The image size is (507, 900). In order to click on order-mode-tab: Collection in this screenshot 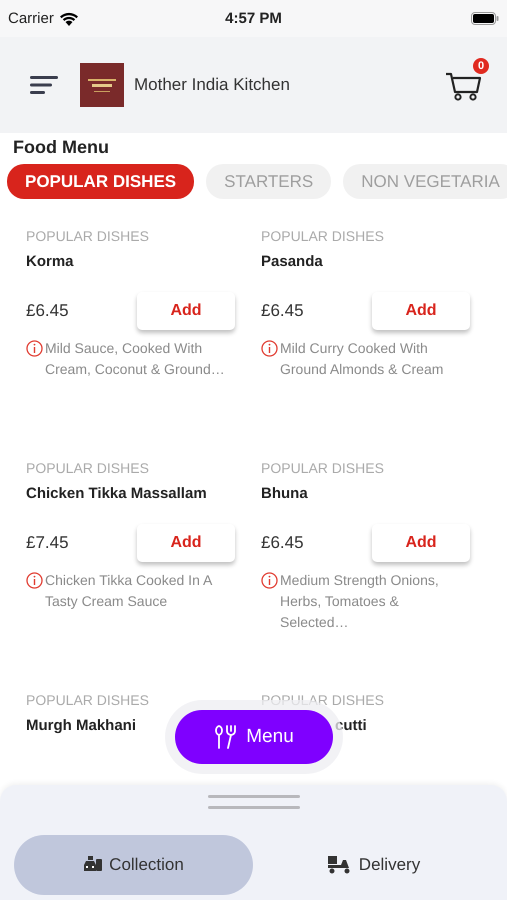, I will do `click(133, 865)`.